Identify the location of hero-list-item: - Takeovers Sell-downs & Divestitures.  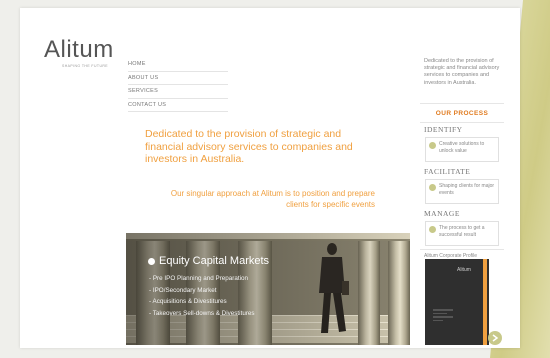
(202, 313).